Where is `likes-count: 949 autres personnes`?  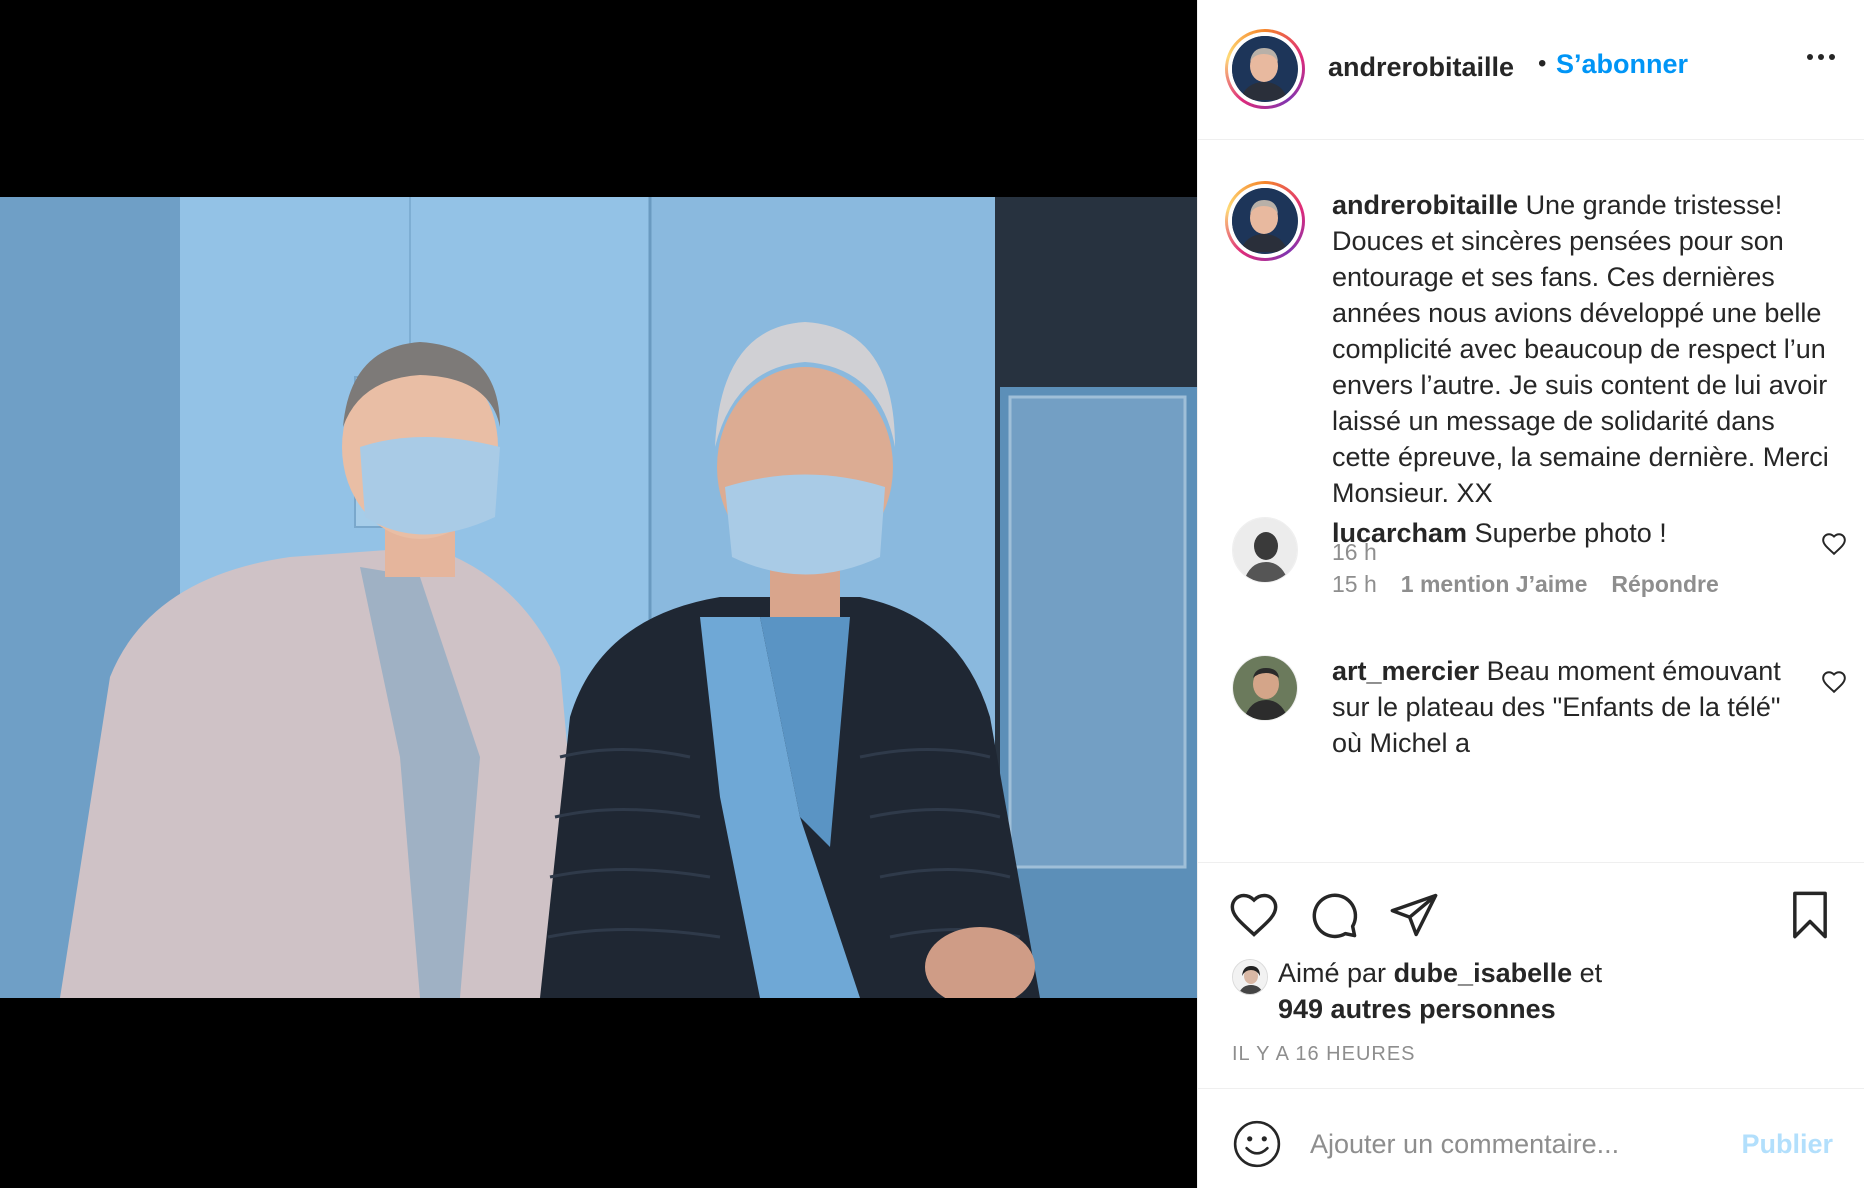 likes-count: 949 autres personnes is located at coordinates (1417, 1009).